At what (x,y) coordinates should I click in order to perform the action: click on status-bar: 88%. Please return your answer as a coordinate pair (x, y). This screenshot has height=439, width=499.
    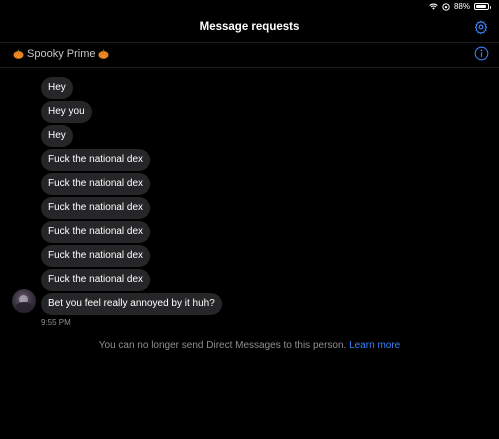
    Looking at the image, I should click on (249, 7).